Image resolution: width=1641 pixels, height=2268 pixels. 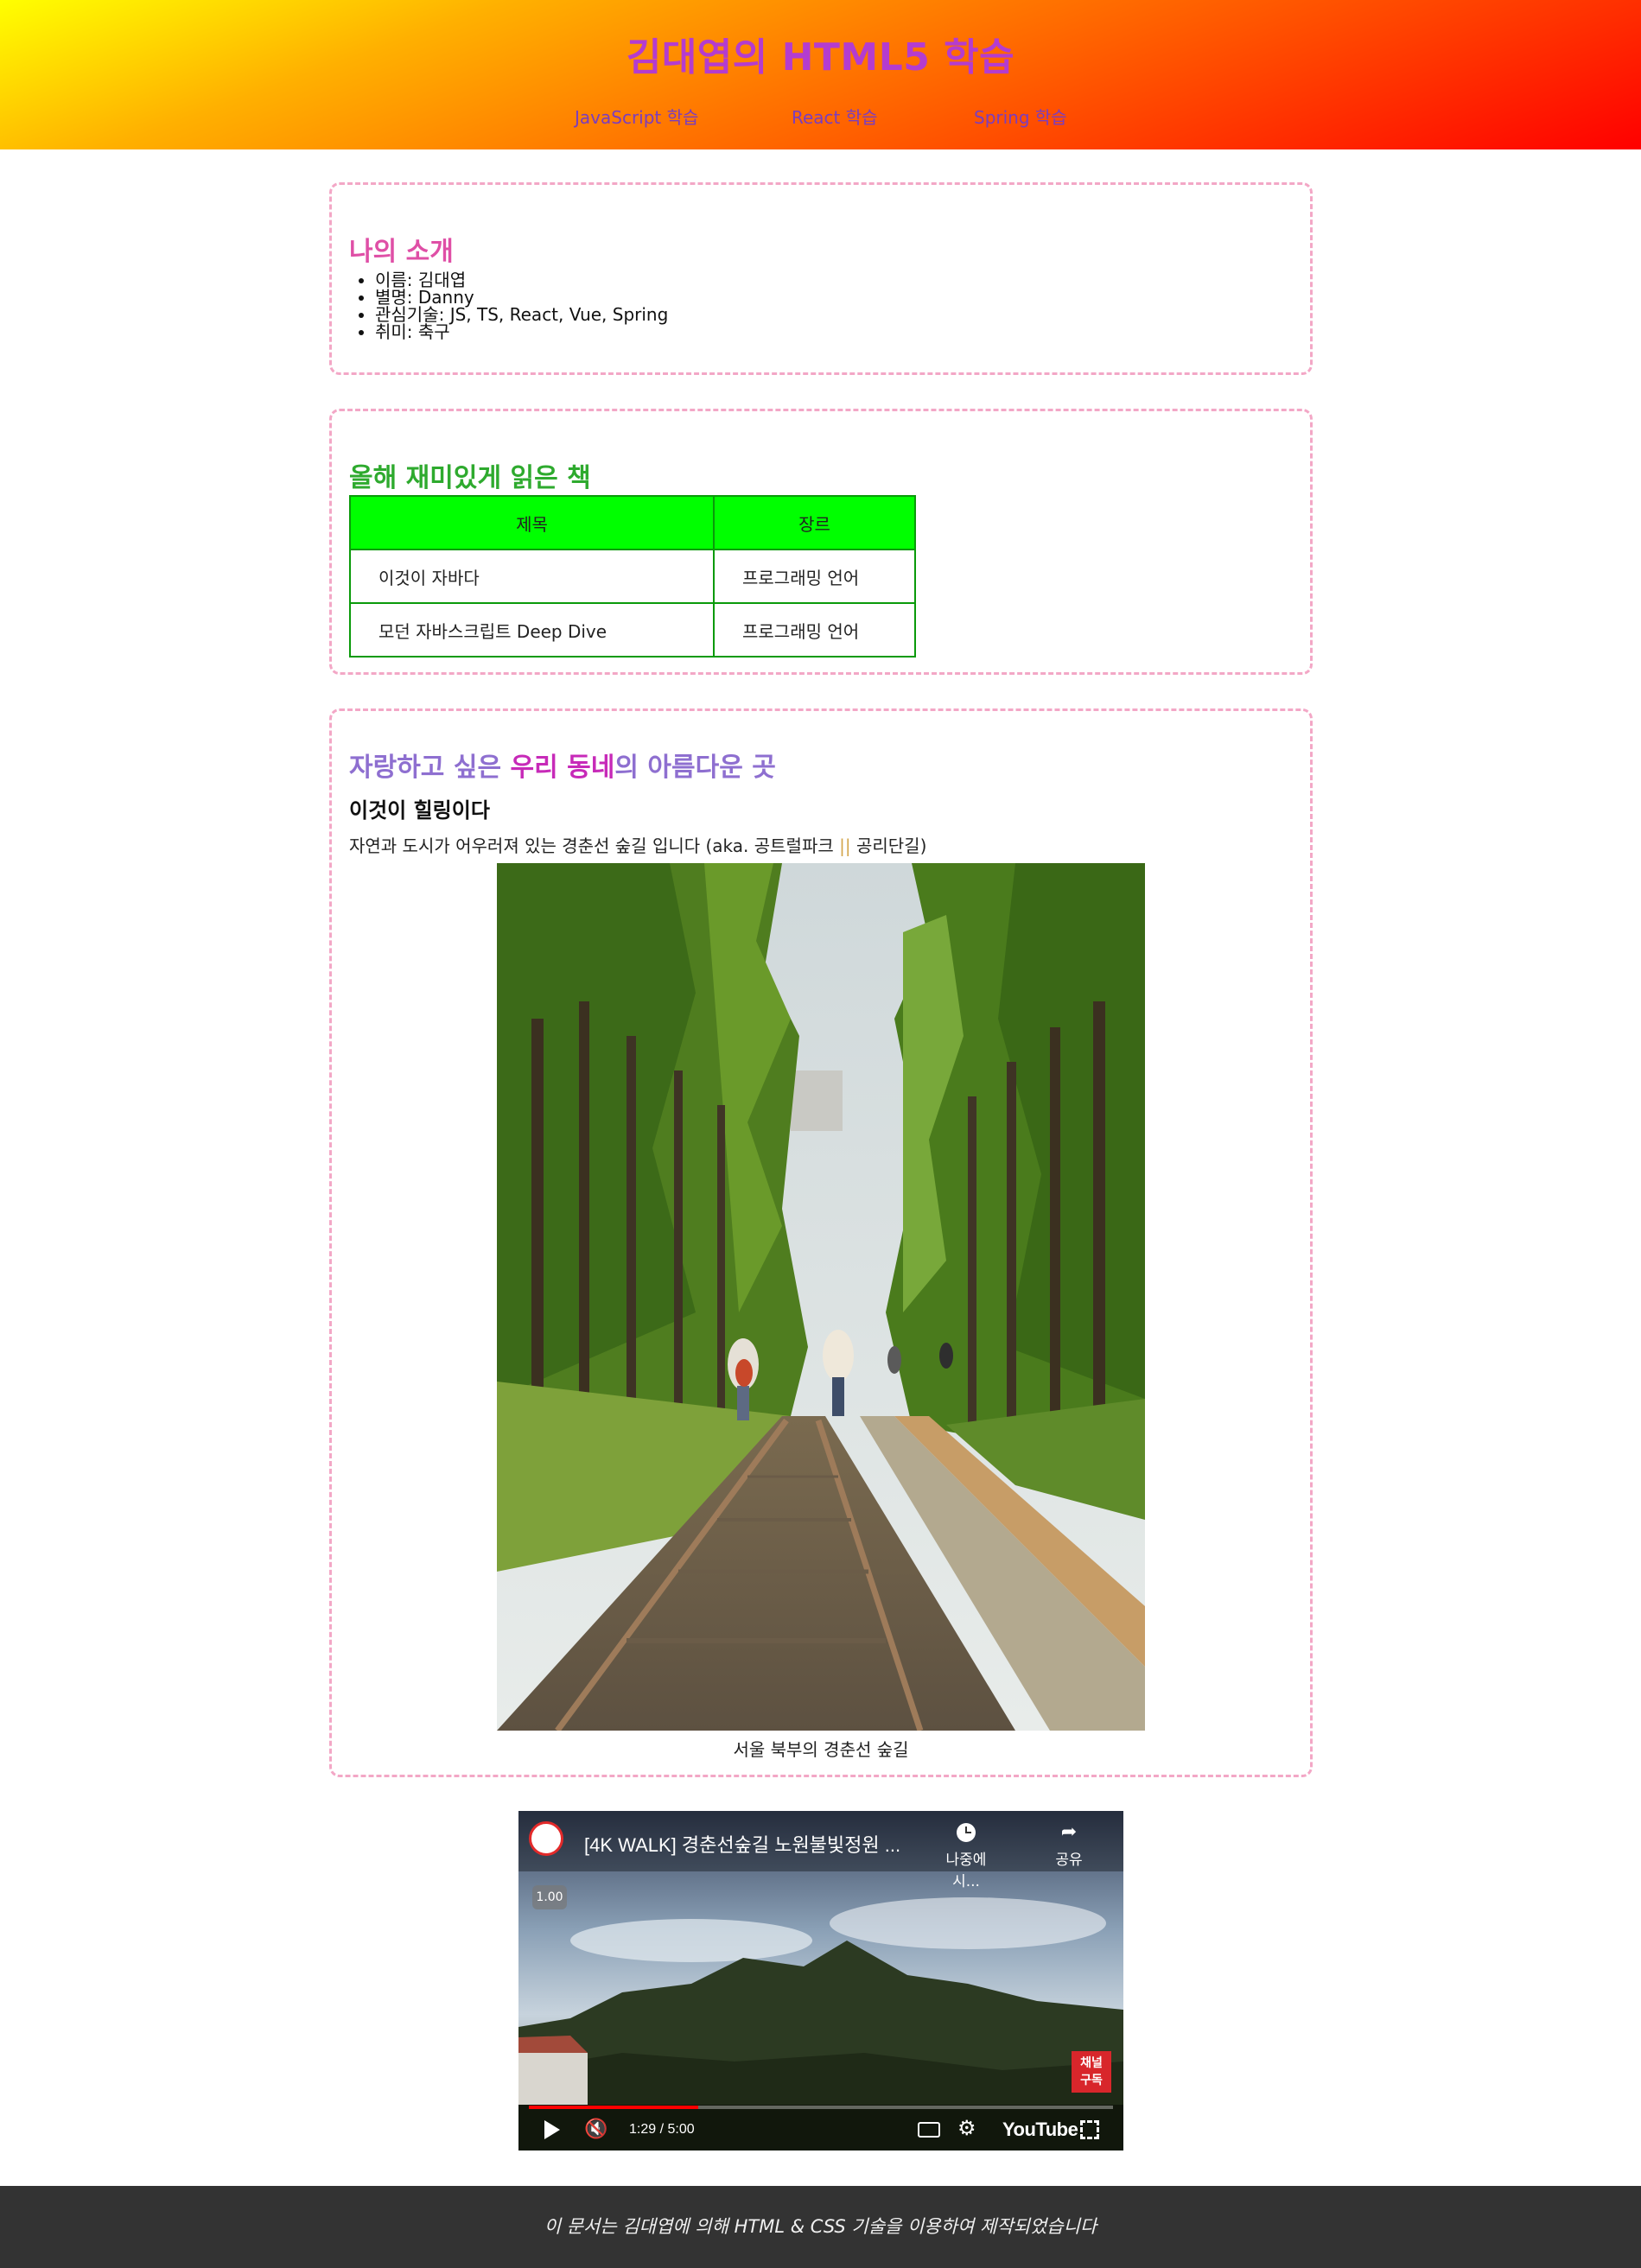 I want to click on main-nav: JavaScript 학습 React 학습 Spring 학습, so click(x=820, y=118).